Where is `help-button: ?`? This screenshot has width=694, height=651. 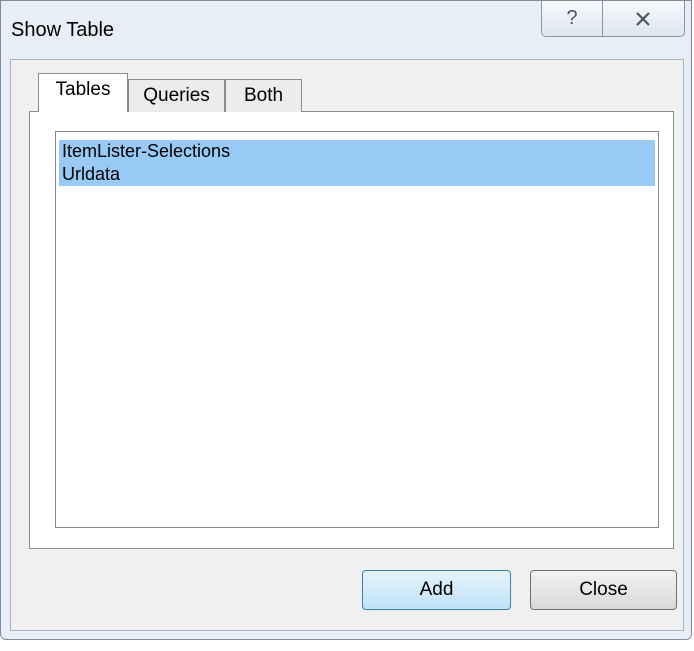
help-button: ? is located at coordinates (572, 18).